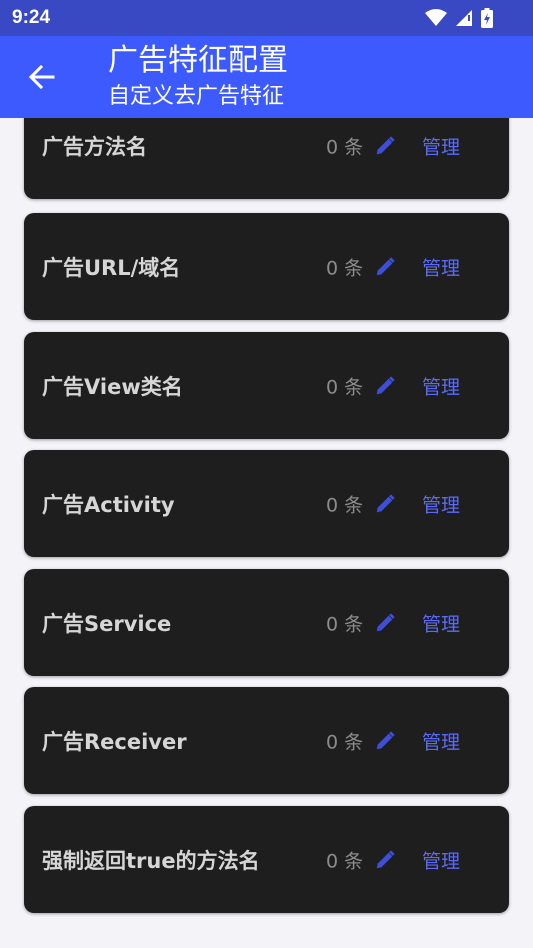 Image resolution: width=533 pixels, height=948 pixels. What do you see at coordinates (198, 60) in the screenshot?
I see `page-title: 广告特征配置` at bounding box center [198, 60].